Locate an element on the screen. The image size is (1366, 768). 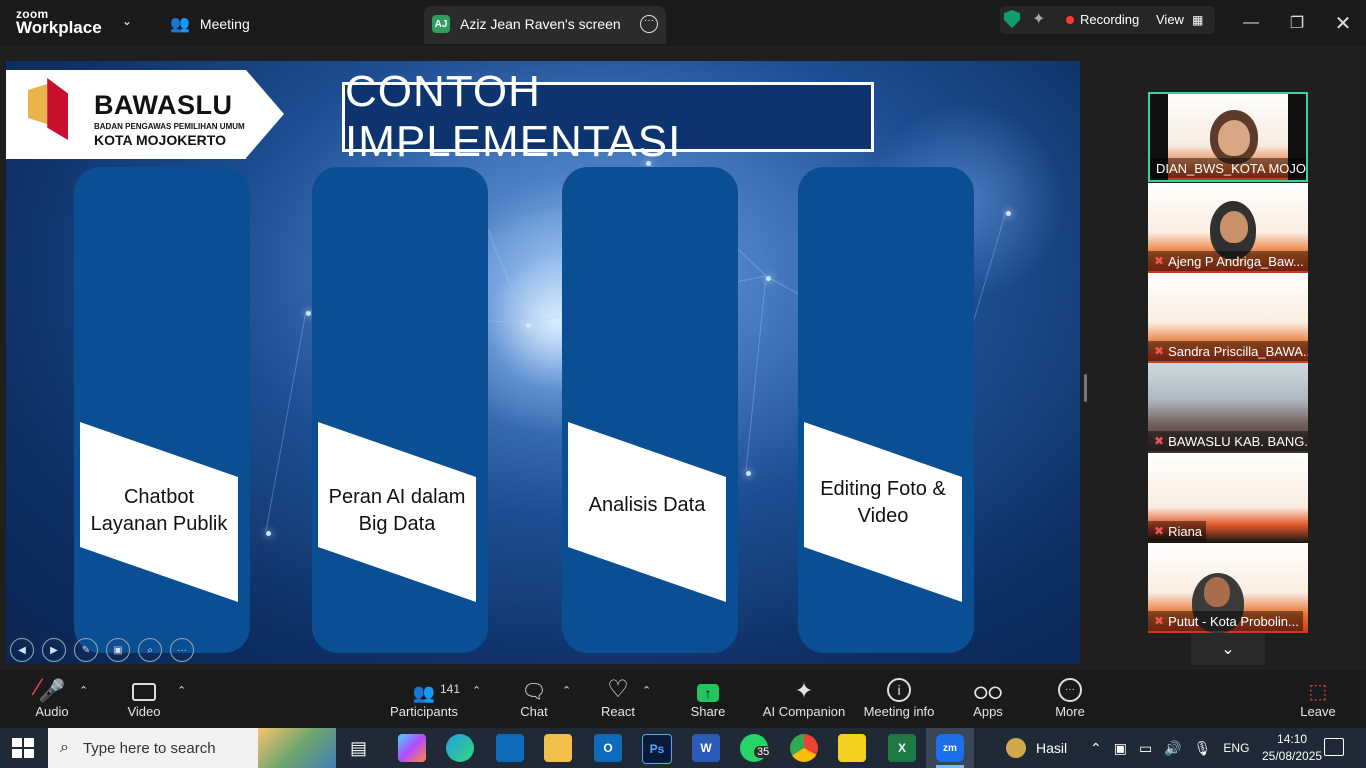
shared-screen-tab: AJ Aziz Jean Raven's screen ··· is located at coordinates (545, 25).